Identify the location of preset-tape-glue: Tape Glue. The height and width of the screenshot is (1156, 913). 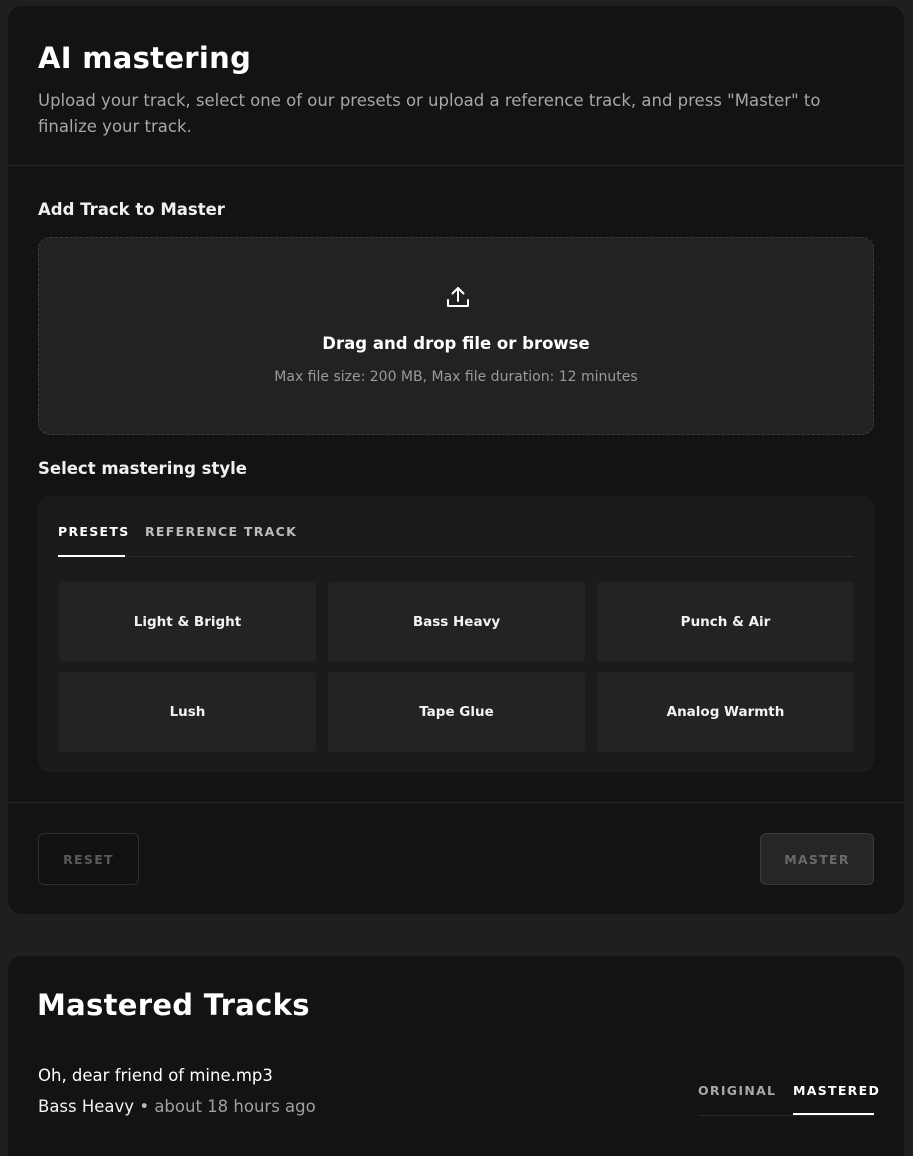
(456, 712).